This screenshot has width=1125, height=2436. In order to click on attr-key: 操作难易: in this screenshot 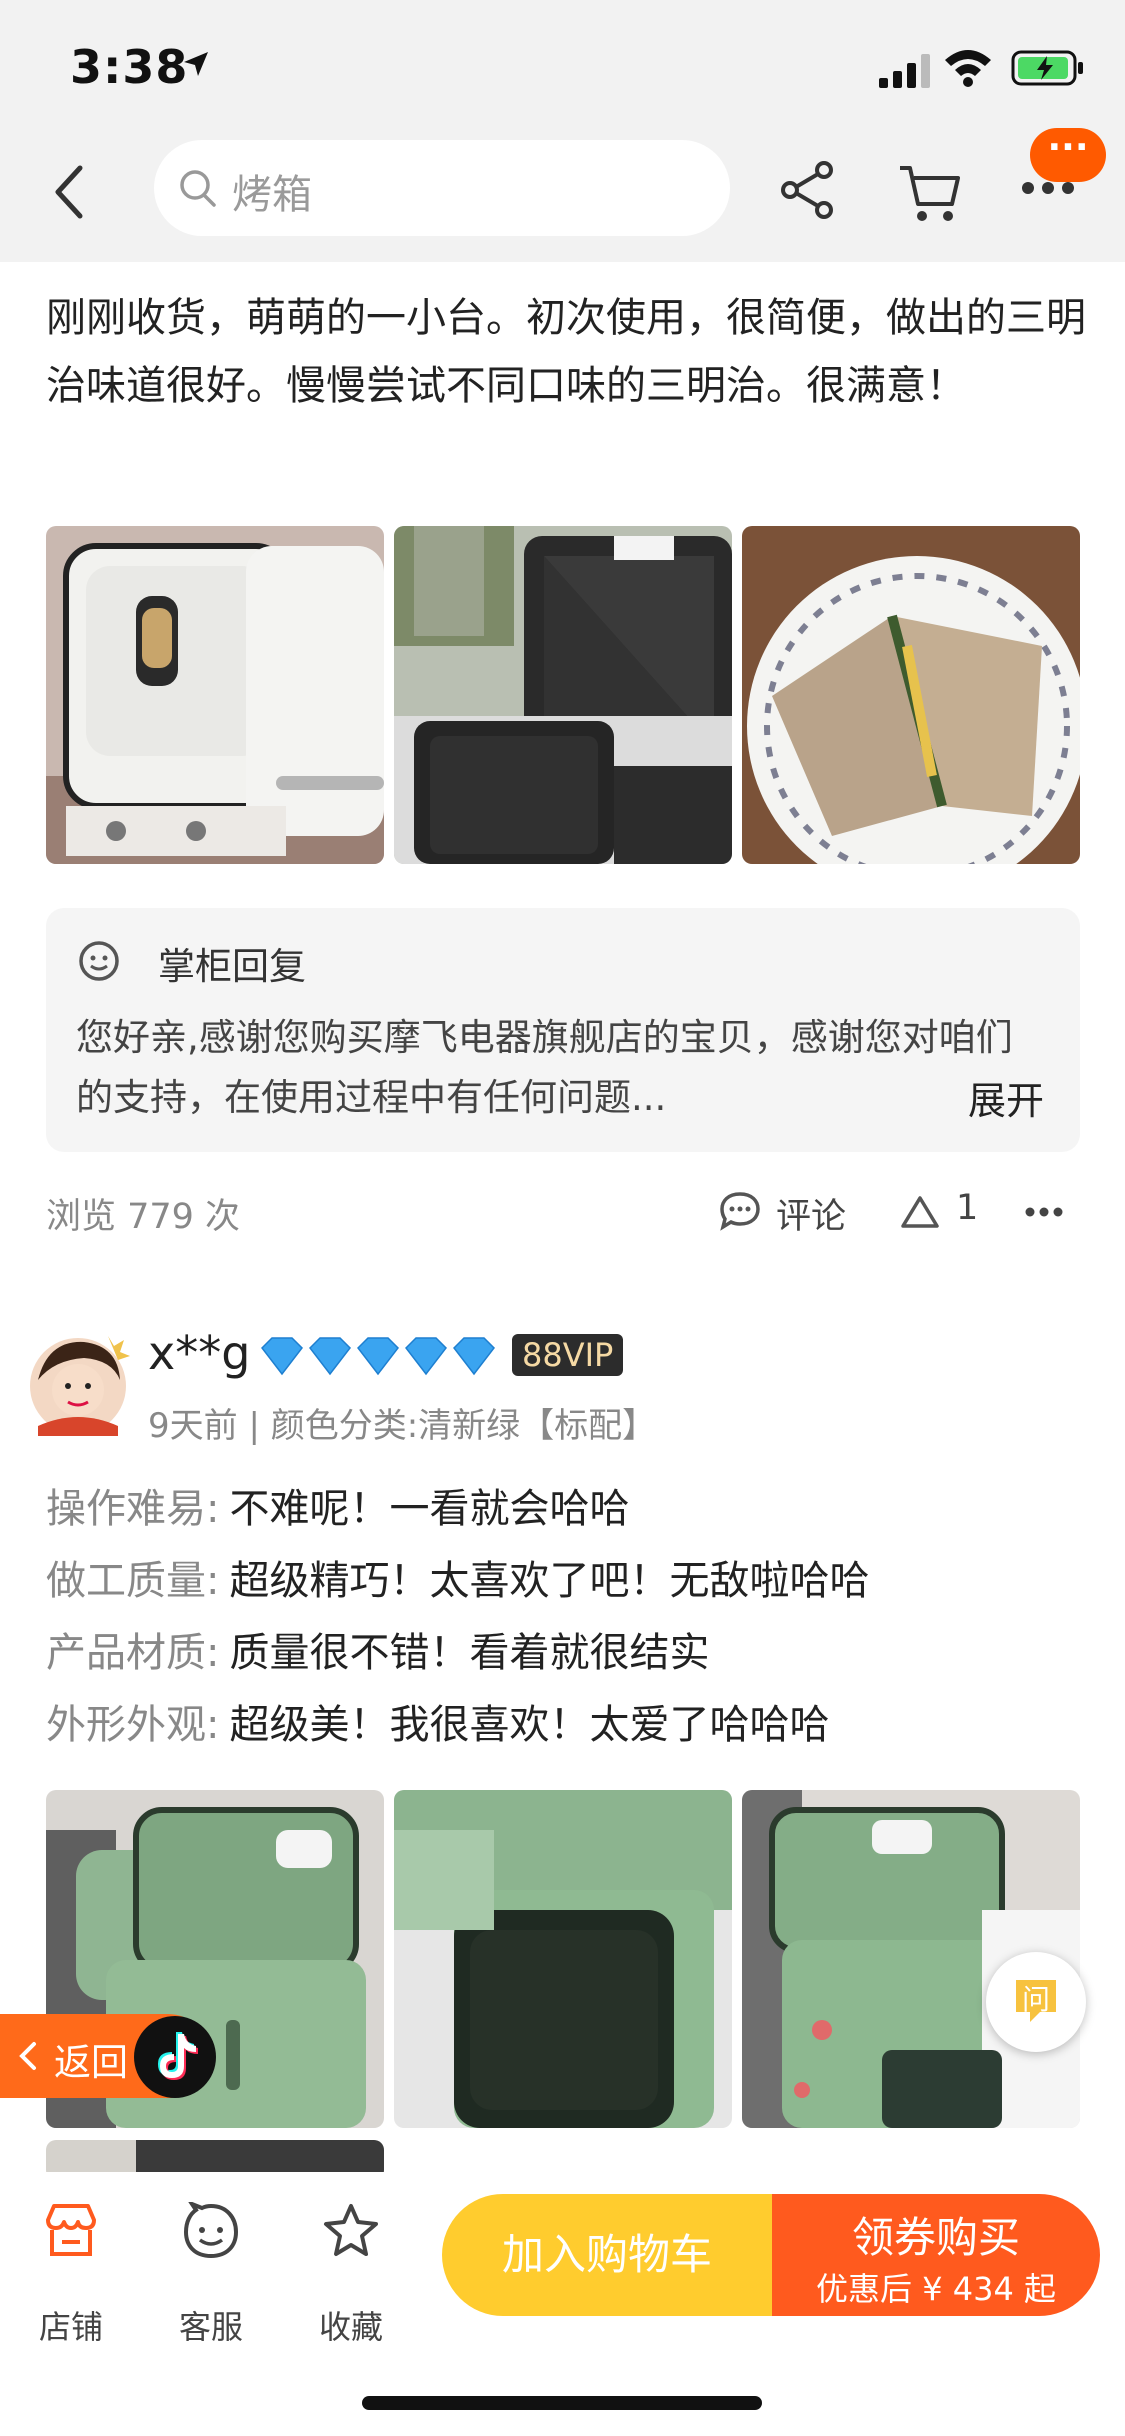, I will do `click(133, 1509)`.